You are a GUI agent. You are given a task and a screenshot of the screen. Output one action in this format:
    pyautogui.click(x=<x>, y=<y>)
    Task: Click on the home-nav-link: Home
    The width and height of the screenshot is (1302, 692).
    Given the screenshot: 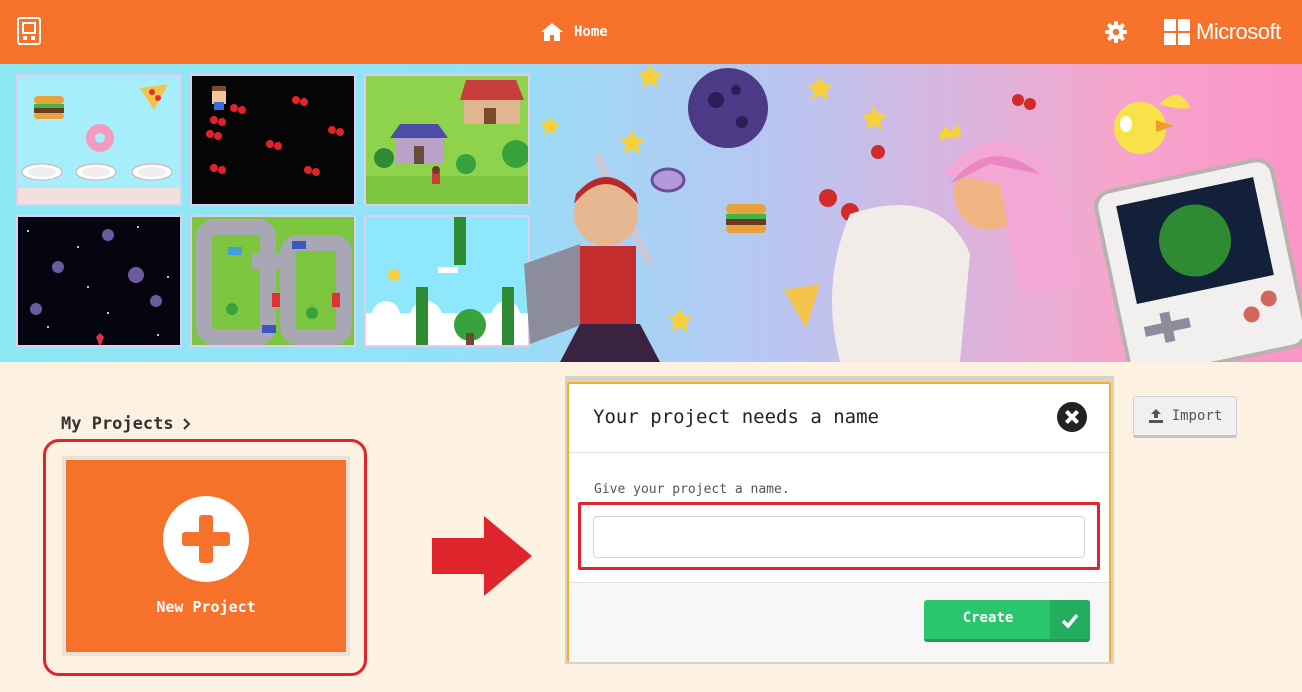 What is the action you would take?
    pyautogui.click(x=574, y=32)
    